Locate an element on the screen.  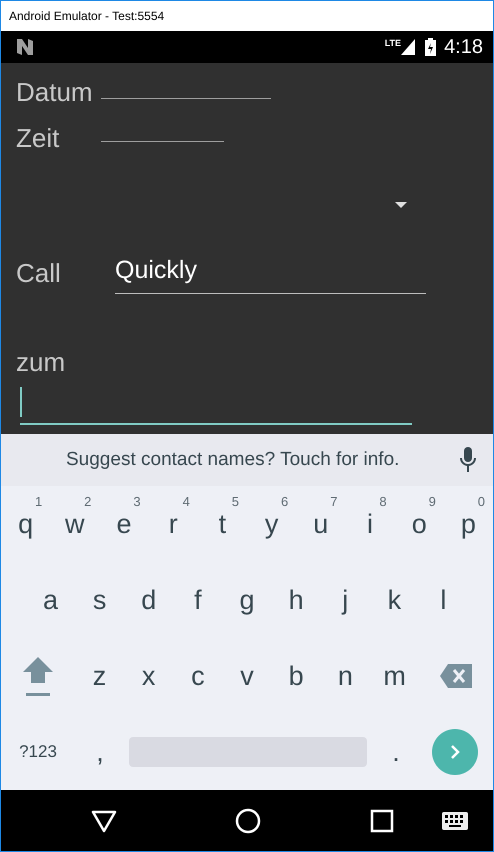
keyboard-key: o 9 is located at coordinates (419, 524).